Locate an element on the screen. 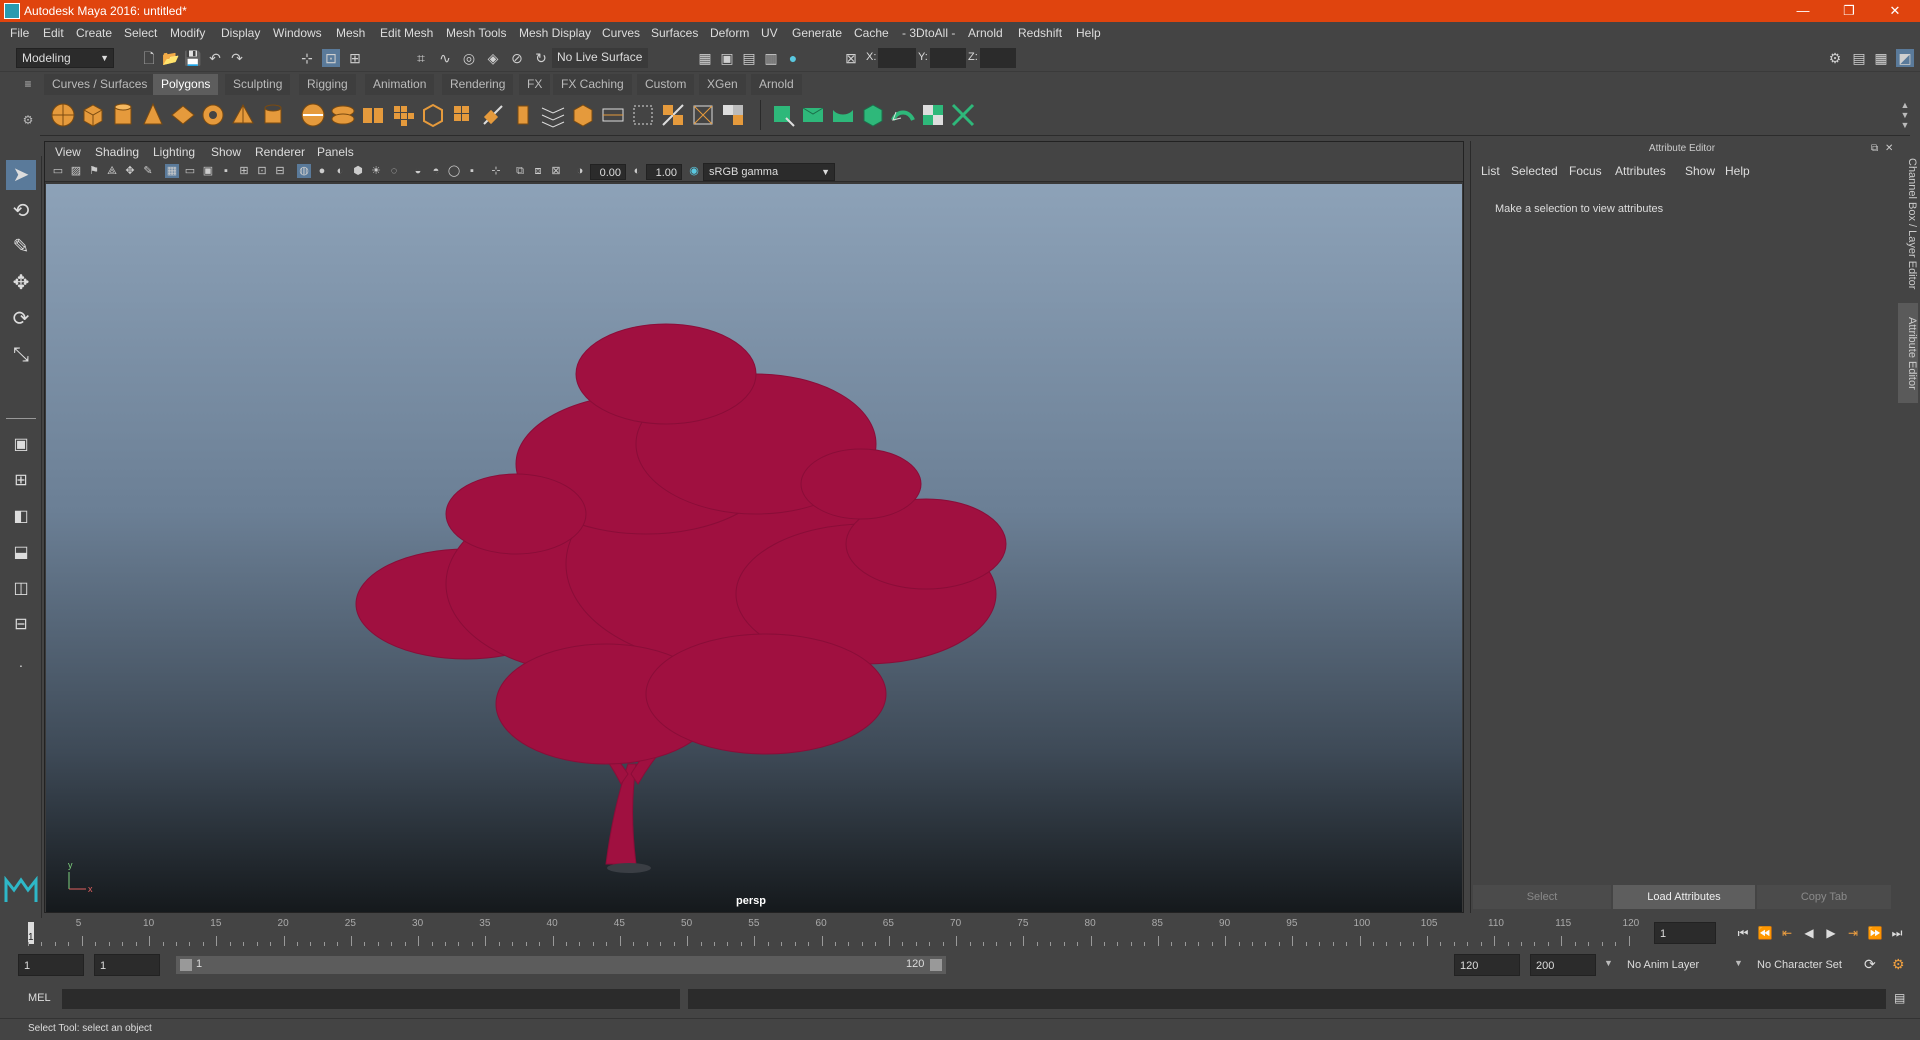 The height and width of the screenshot is (1040, 1920). outliner-layout-icon: ⊟ is located at coordinates (21, 625).